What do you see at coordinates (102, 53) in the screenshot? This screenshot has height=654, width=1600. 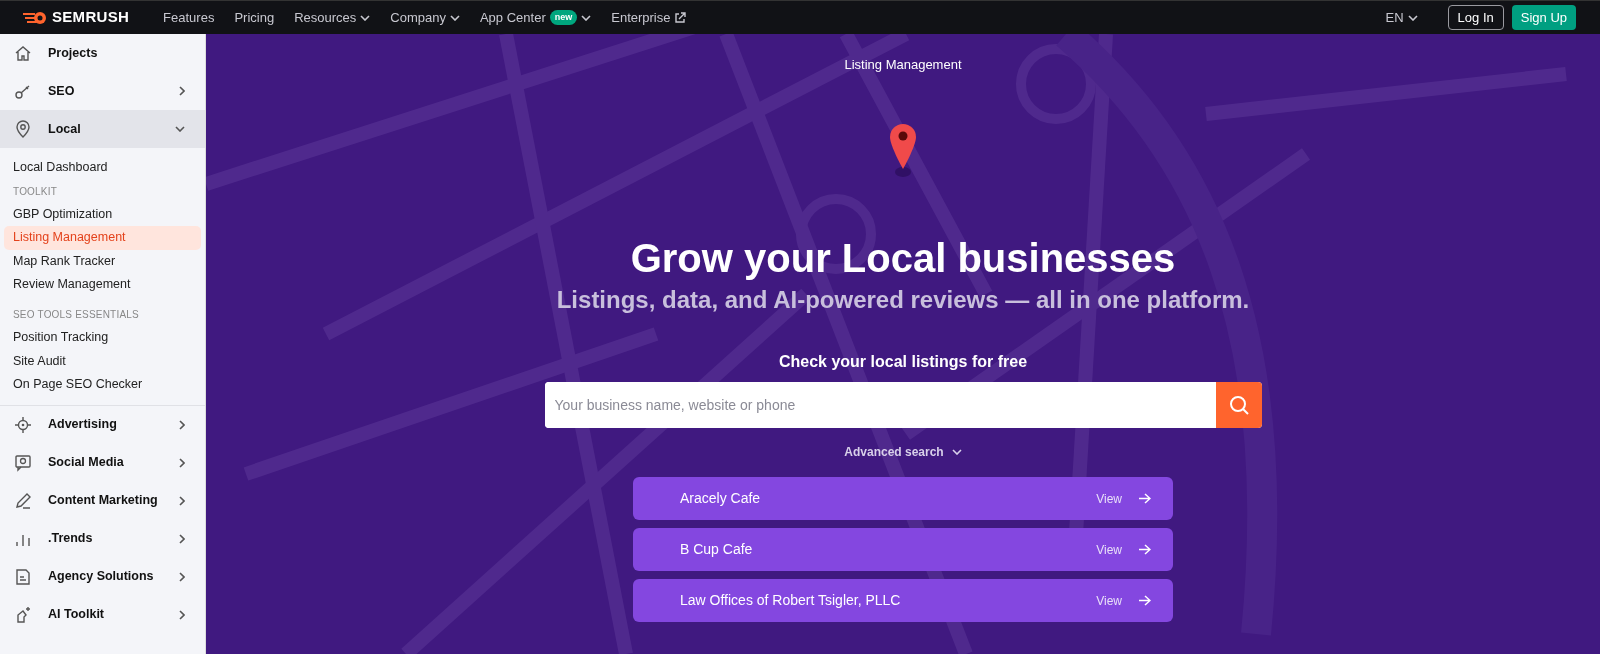 I see `sidebar-item: Projects` at bounding box center [102, 53].